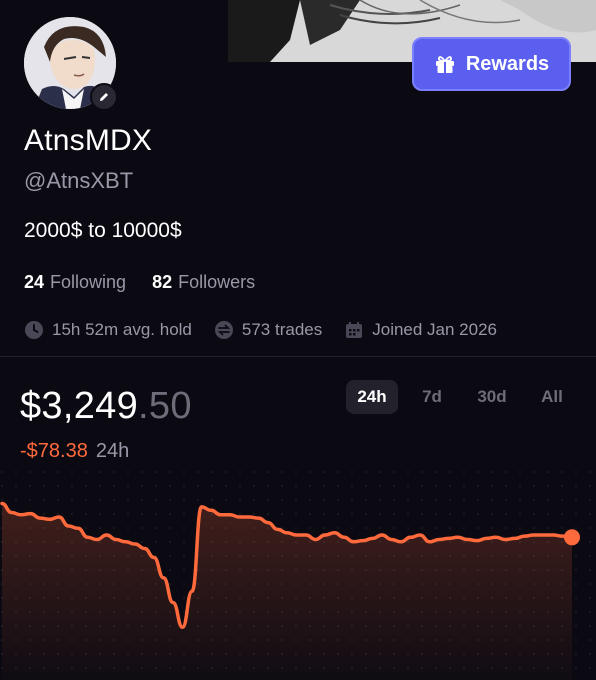 Image resolution: width=596 pixels, height=680 pixels. Describe the element at coordinates (223, 330) in the screenshot. I see `swap-icon` at that location.